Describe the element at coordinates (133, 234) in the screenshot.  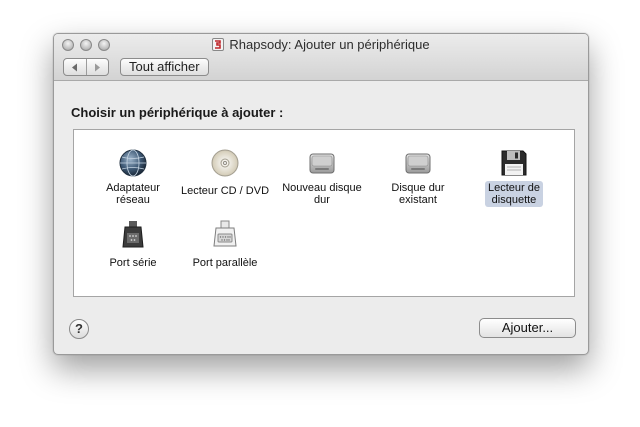
I see `serial-port-icon` at that location.